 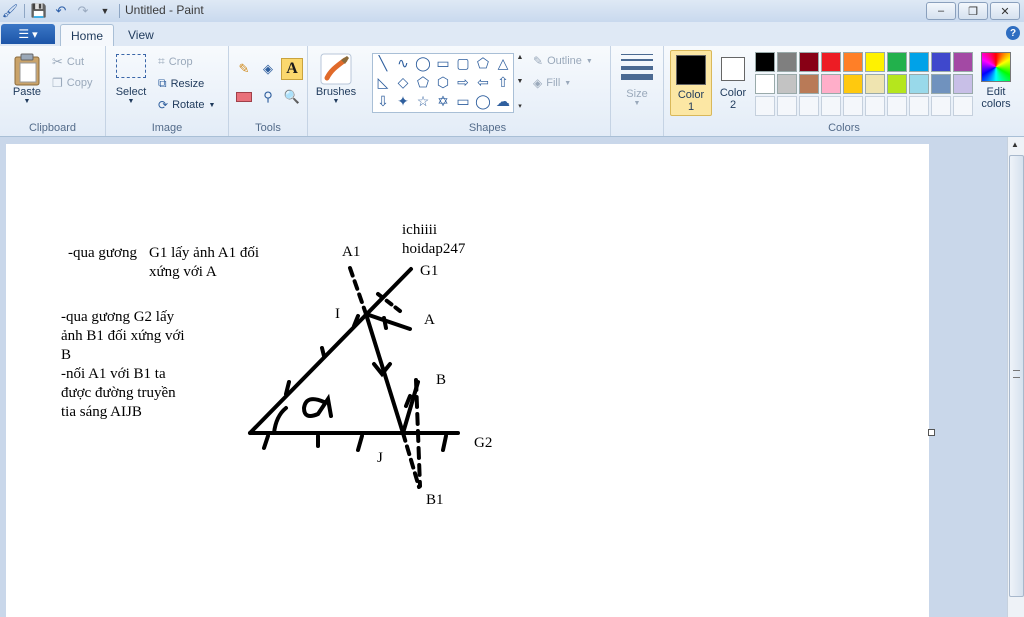 I want to click on paint-app-icon: 🖌, so click(x=10, y=11).